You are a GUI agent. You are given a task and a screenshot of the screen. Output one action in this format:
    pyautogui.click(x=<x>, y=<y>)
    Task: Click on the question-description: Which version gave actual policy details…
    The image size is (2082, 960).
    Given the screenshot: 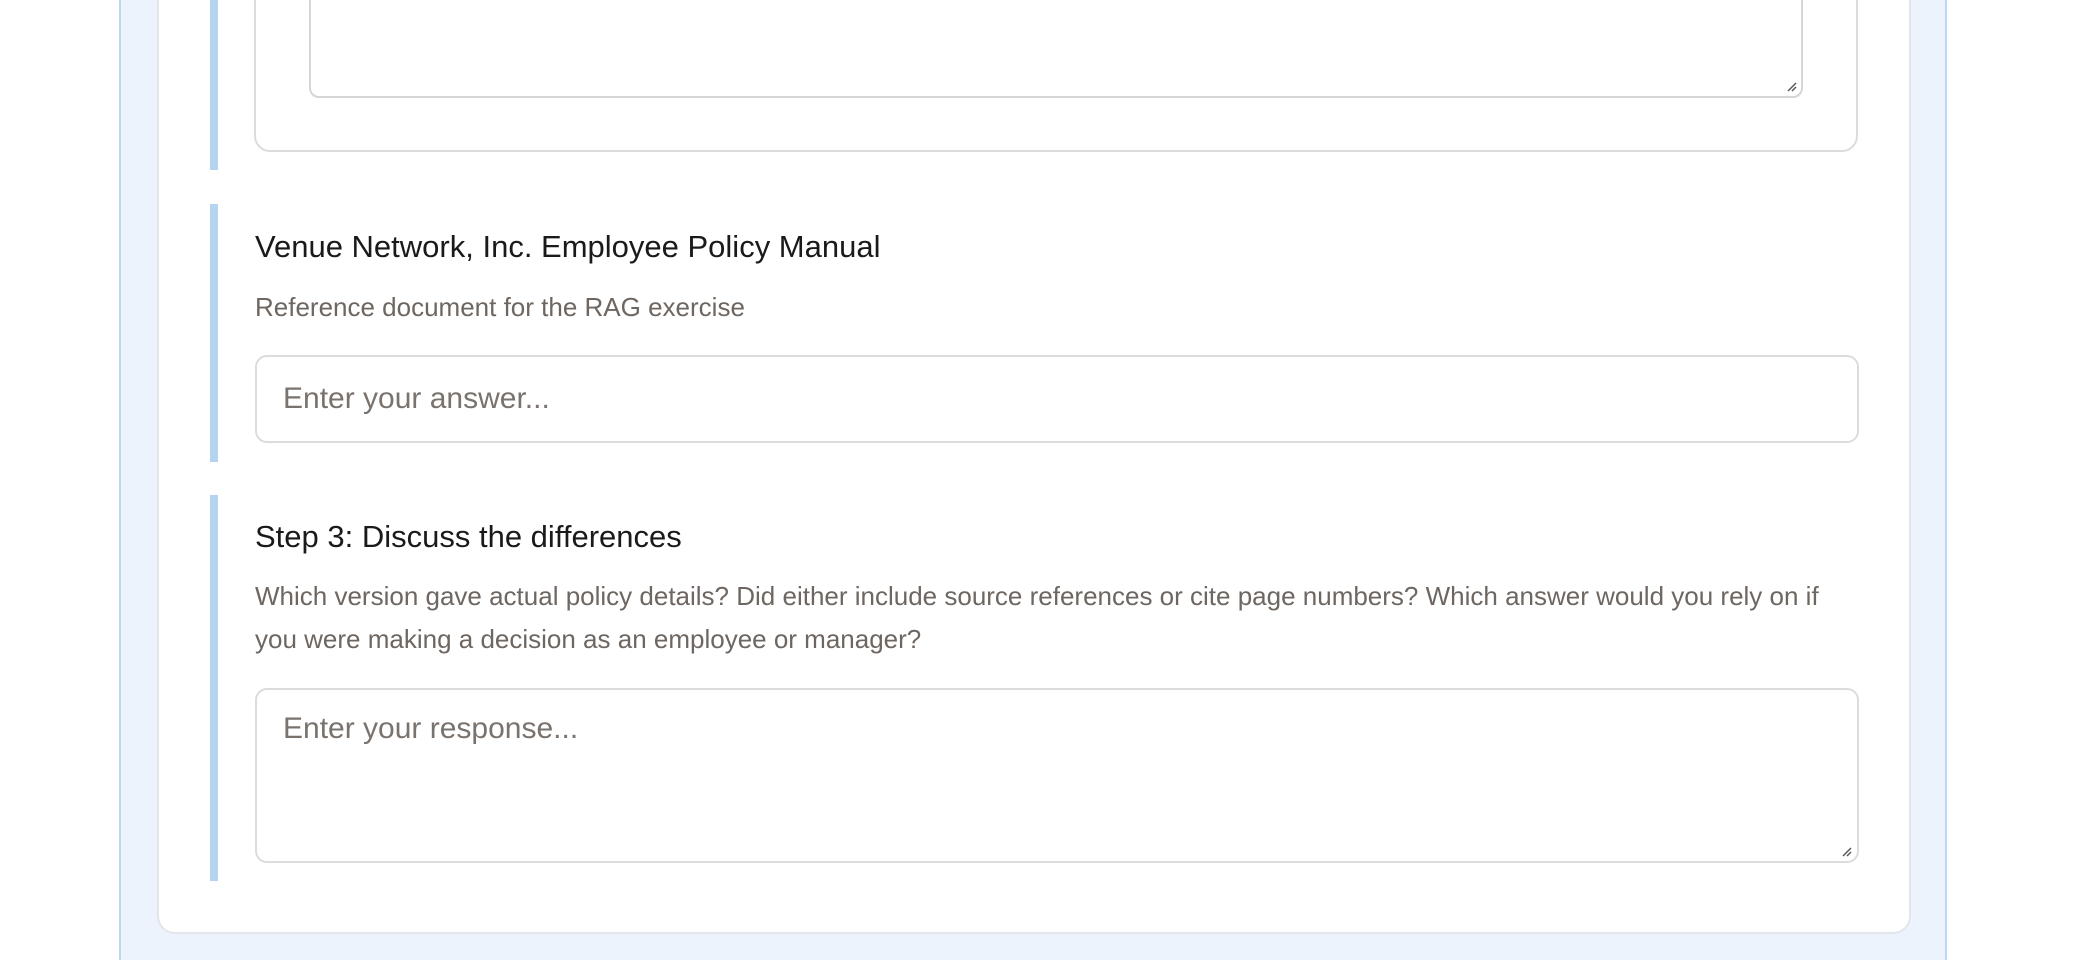 What is the action you would take?
    pyautogui.click(x=1037, y=617)
    